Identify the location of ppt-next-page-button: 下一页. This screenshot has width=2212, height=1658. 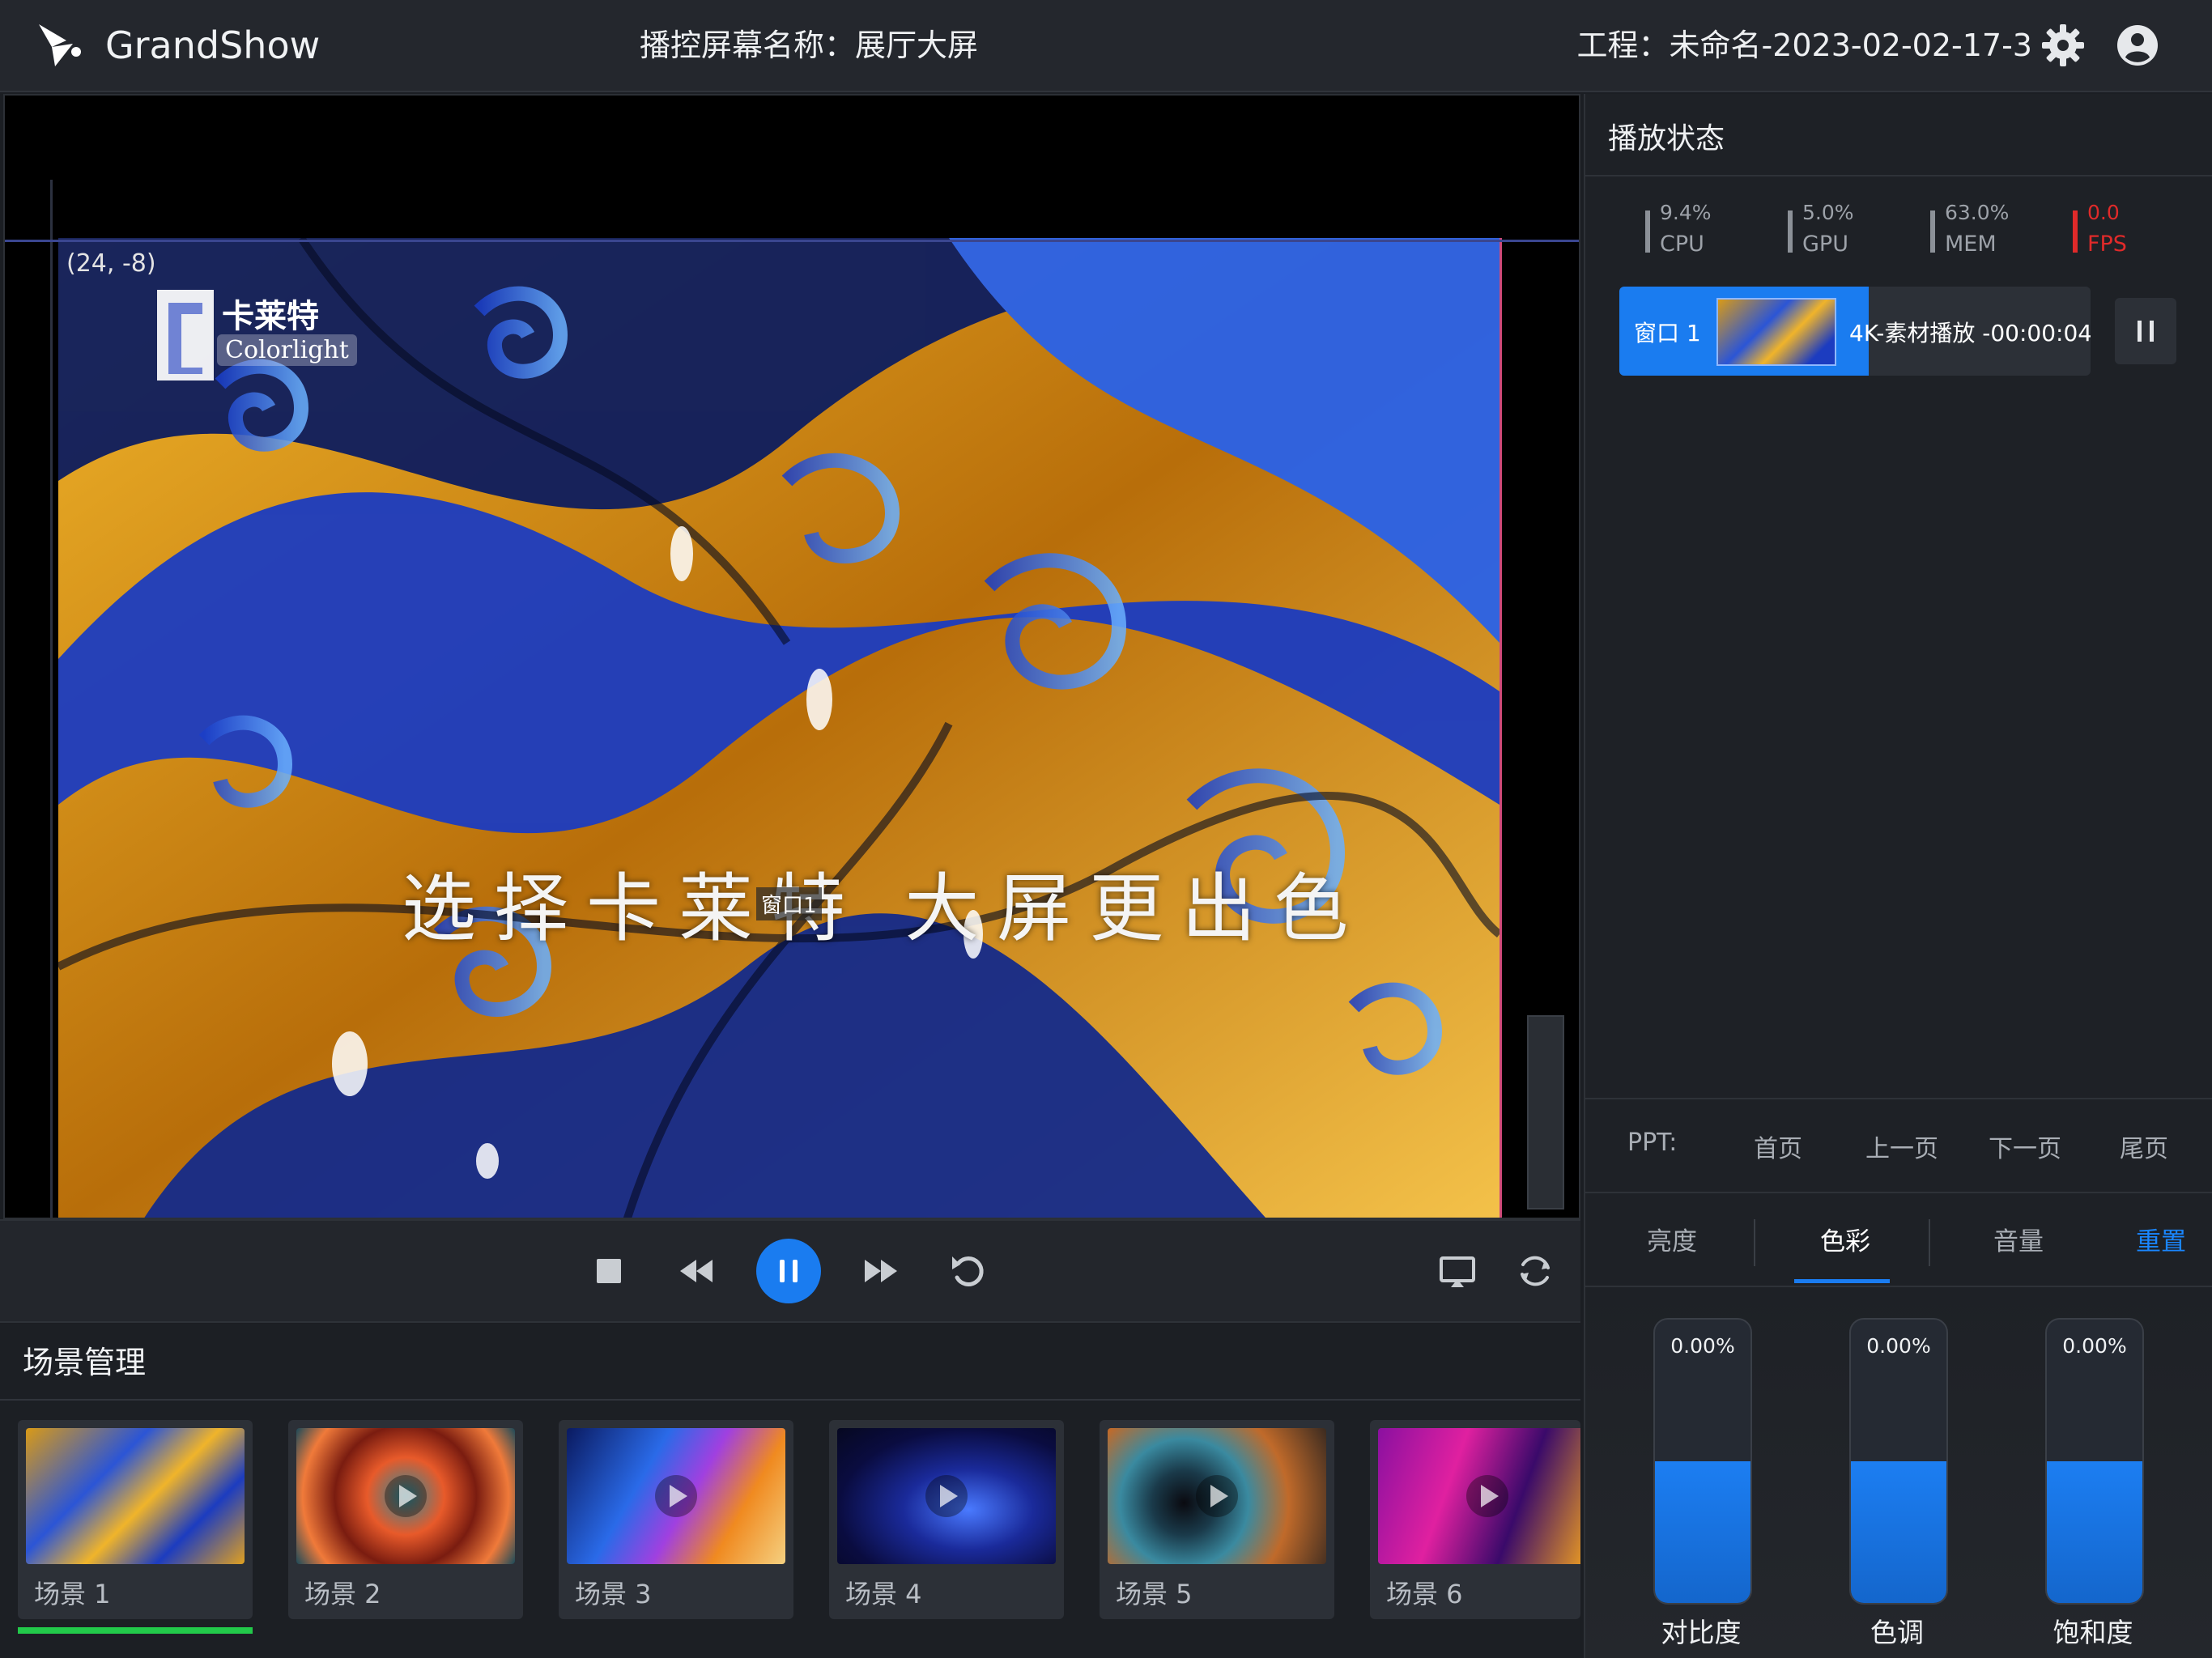
(2025, 1146).